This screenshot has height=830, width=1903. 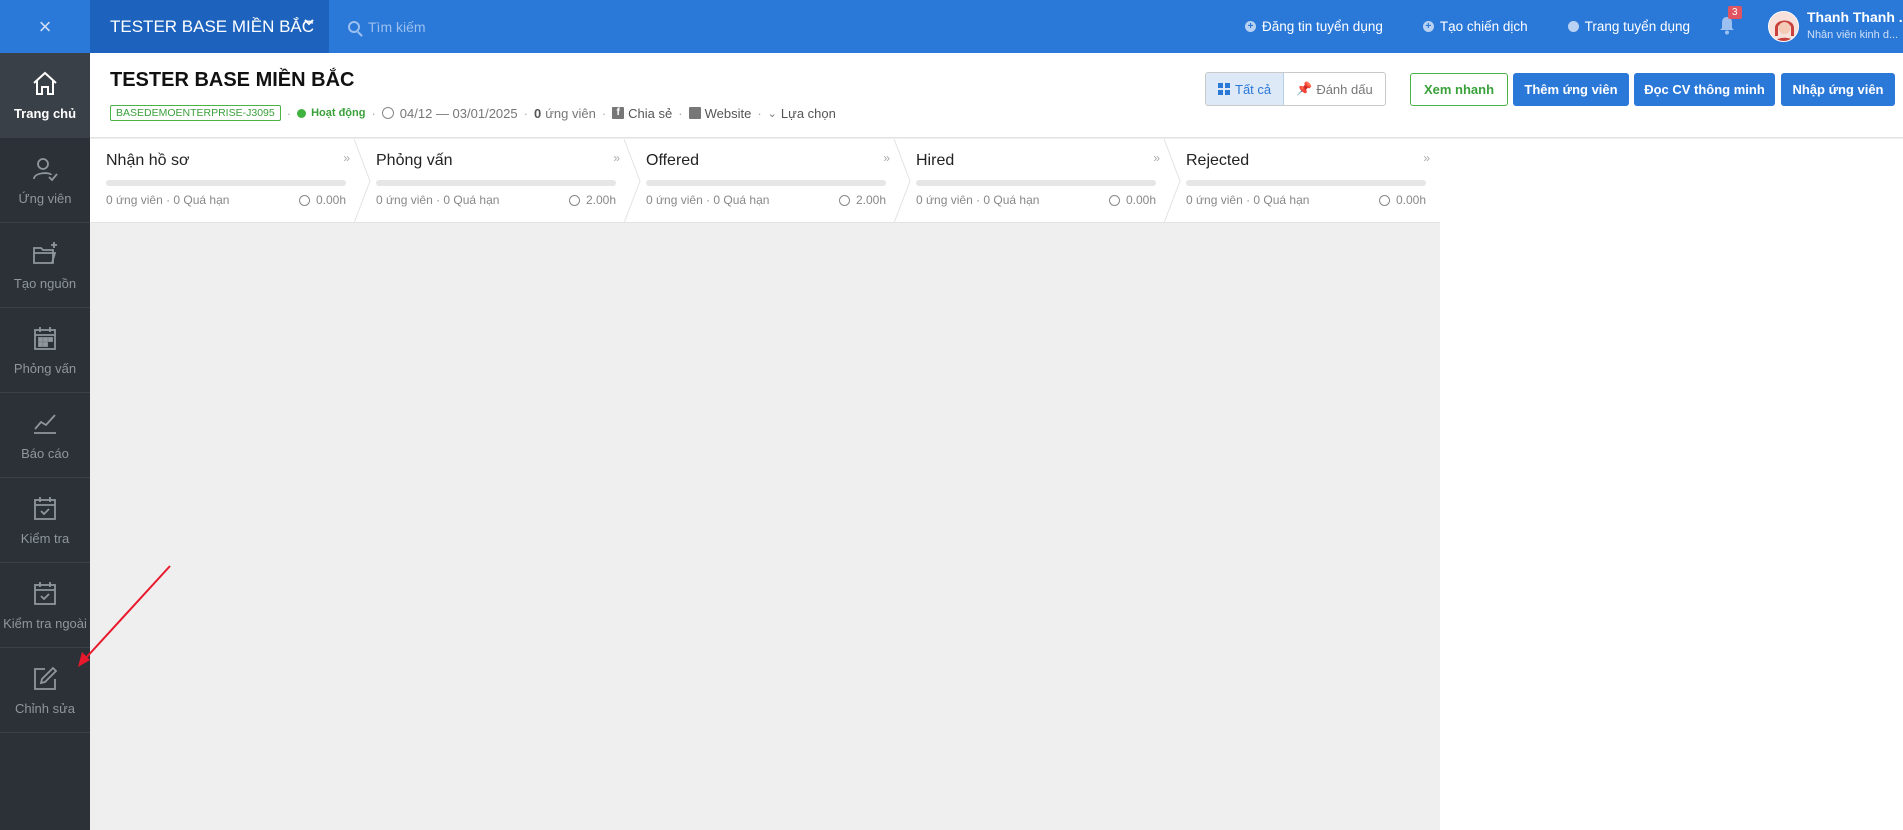 I want to click on job-code-badge: BASEDEMOENTERPRISE-J3095, so click(x=195, y=113).